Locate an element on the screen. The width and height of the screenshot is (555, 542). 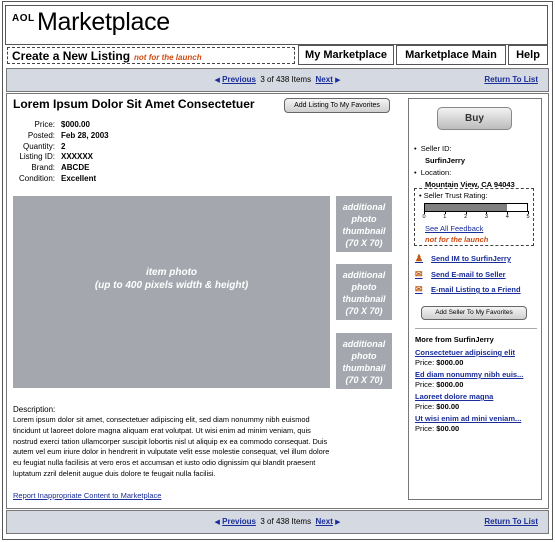
detail-row: Posted: Feb 28, 2003 is located at coordinates (68, 135).